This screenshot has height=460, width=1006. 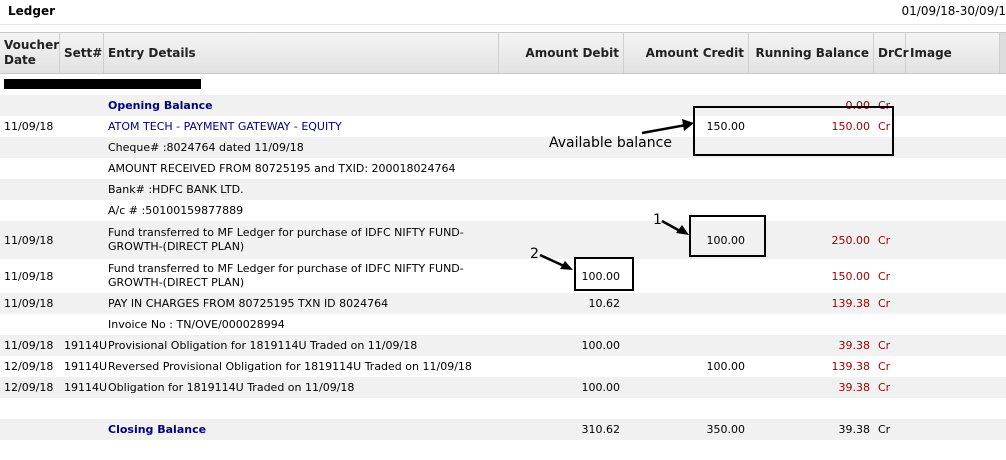 I want to click on col-running-balance: Running Balance, so click(x=811, y=53).